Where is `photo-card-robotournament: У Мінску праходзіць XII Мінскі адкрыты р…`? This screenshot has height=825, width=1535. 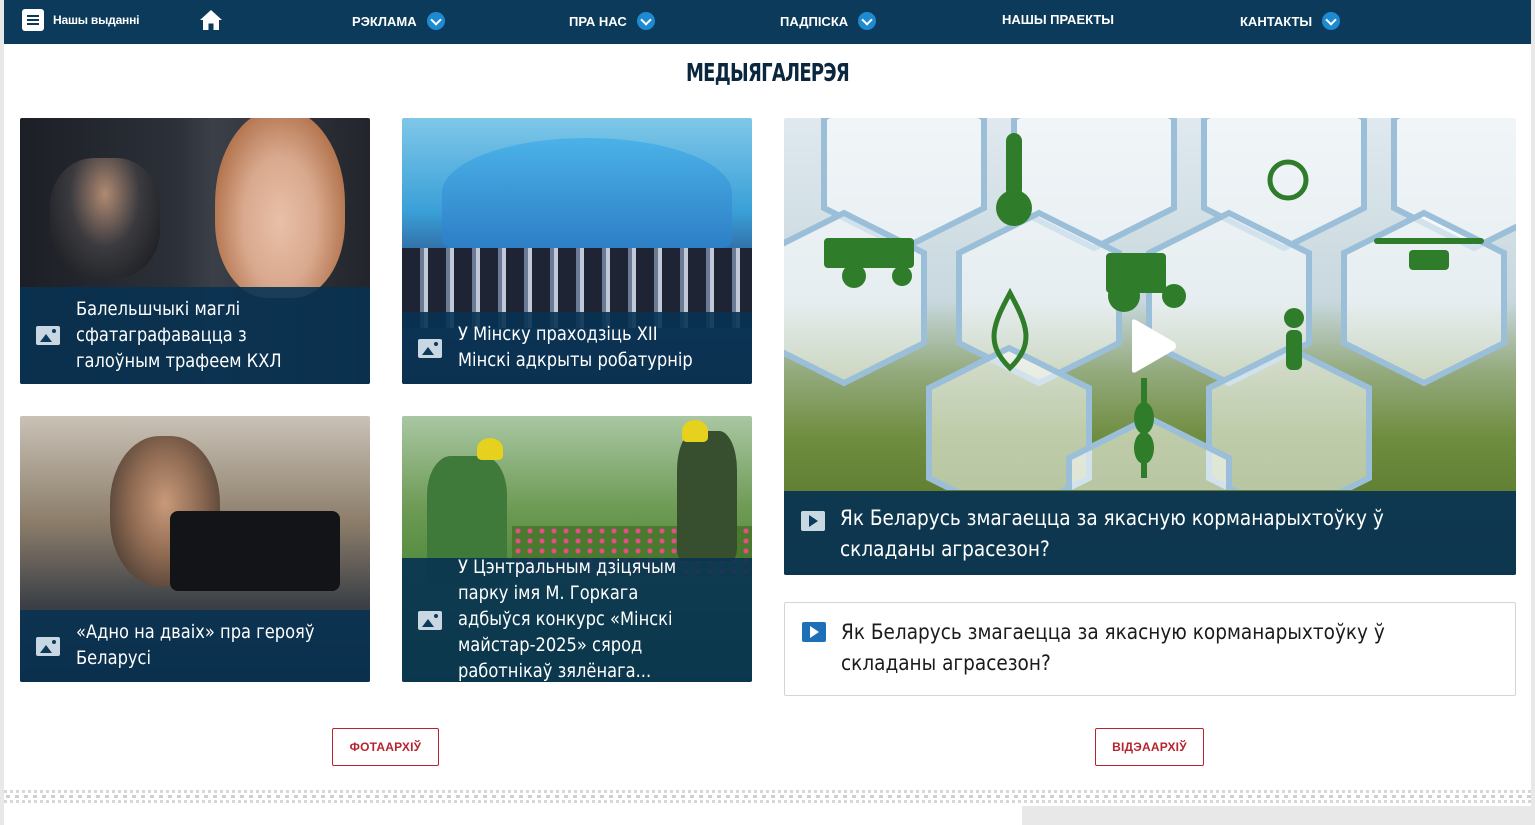
photo-card-robotournament: У Мінску праходзіць XII Мінскі адкрыты р… is located at coordinates (577, 251).